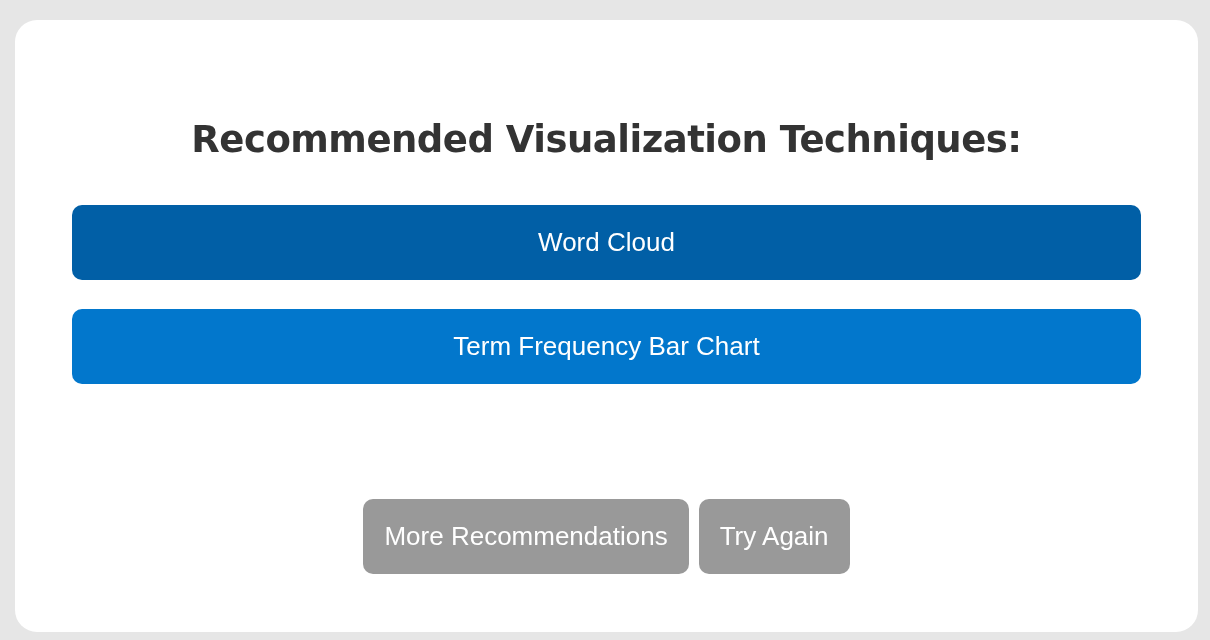 Image resolution: width=1210 pixels, height=640 pixels. Describe the element at coordinates (606, 346) in the screenshot. I see `recommendation-button: Term Frequency Bar Chart` at that location.